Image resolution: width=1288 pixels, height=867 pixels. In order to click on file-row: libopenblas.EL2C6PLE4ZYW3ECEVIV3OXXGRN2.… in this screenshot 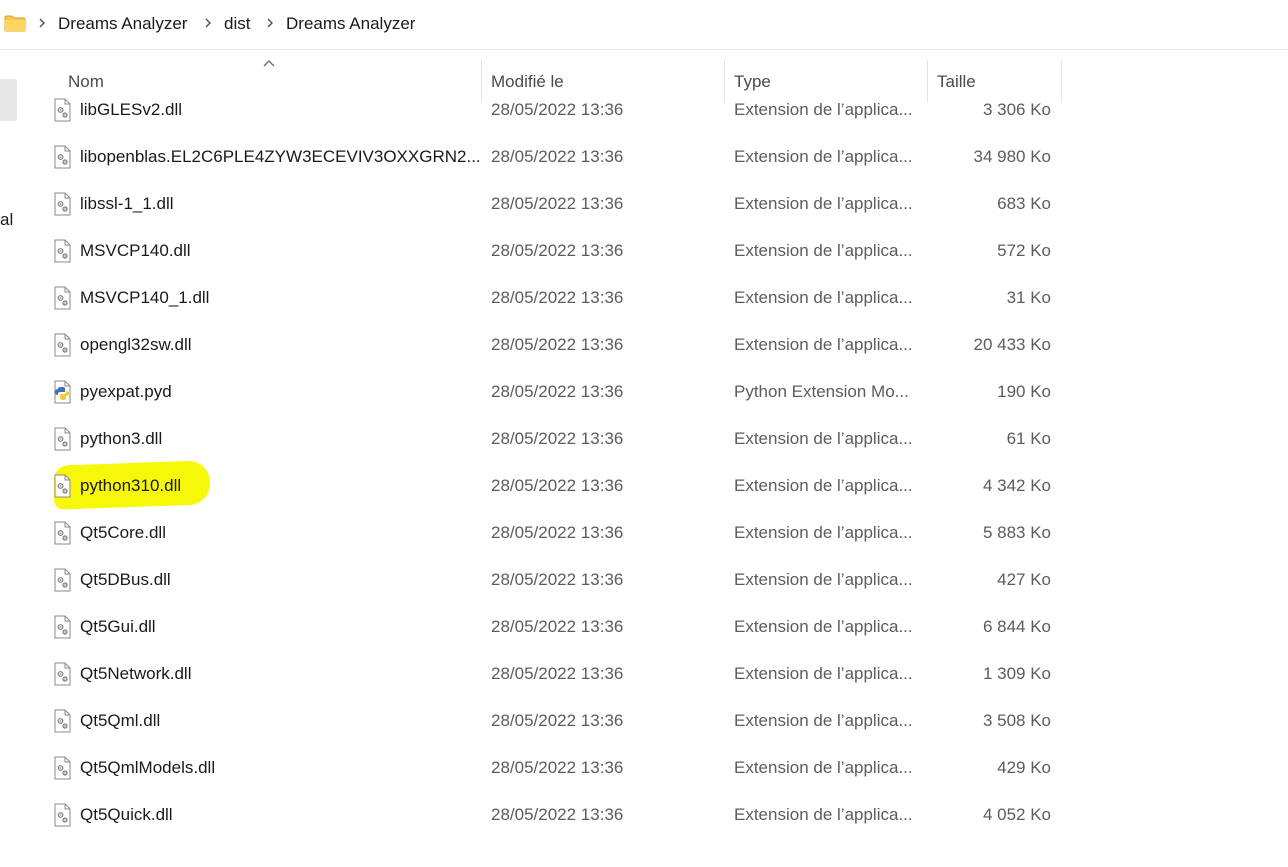, I will do `click(554, 157)`.